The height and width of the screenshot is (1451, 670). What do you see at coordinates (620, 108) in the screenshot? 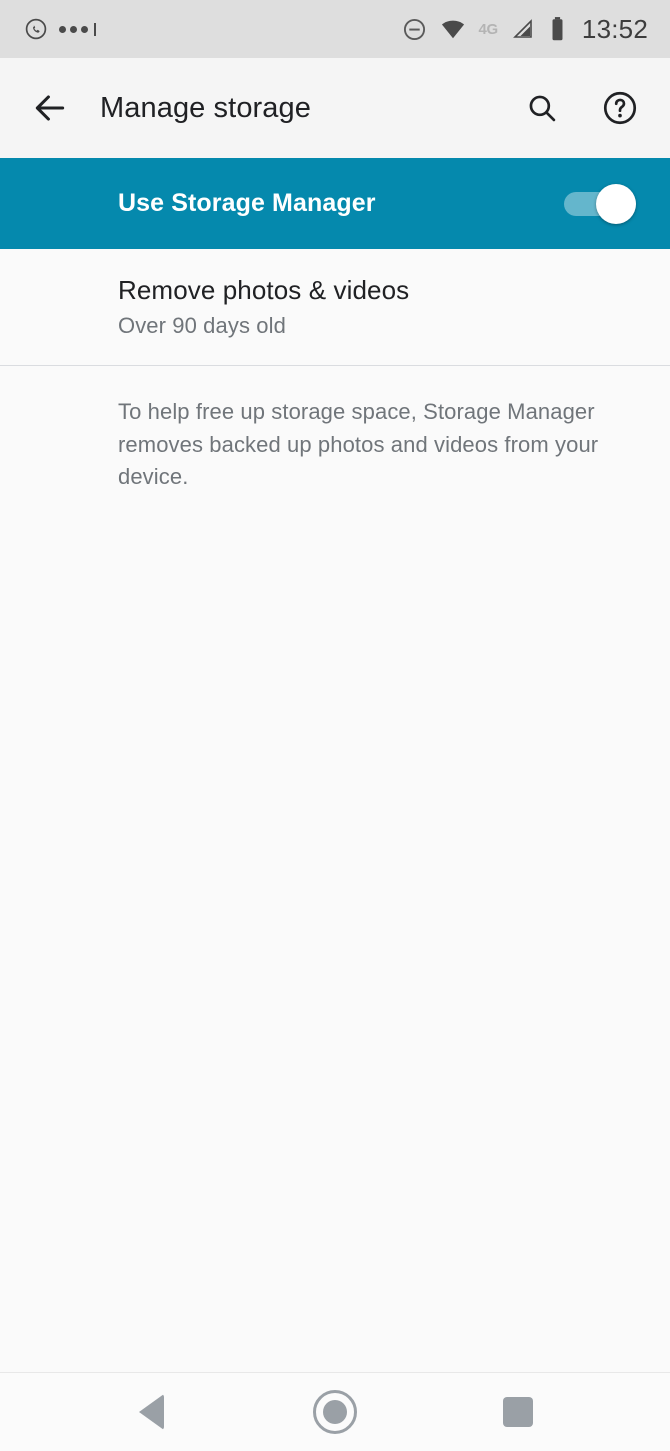
I see `help-circle-icon` at bounding box center [620, 108].